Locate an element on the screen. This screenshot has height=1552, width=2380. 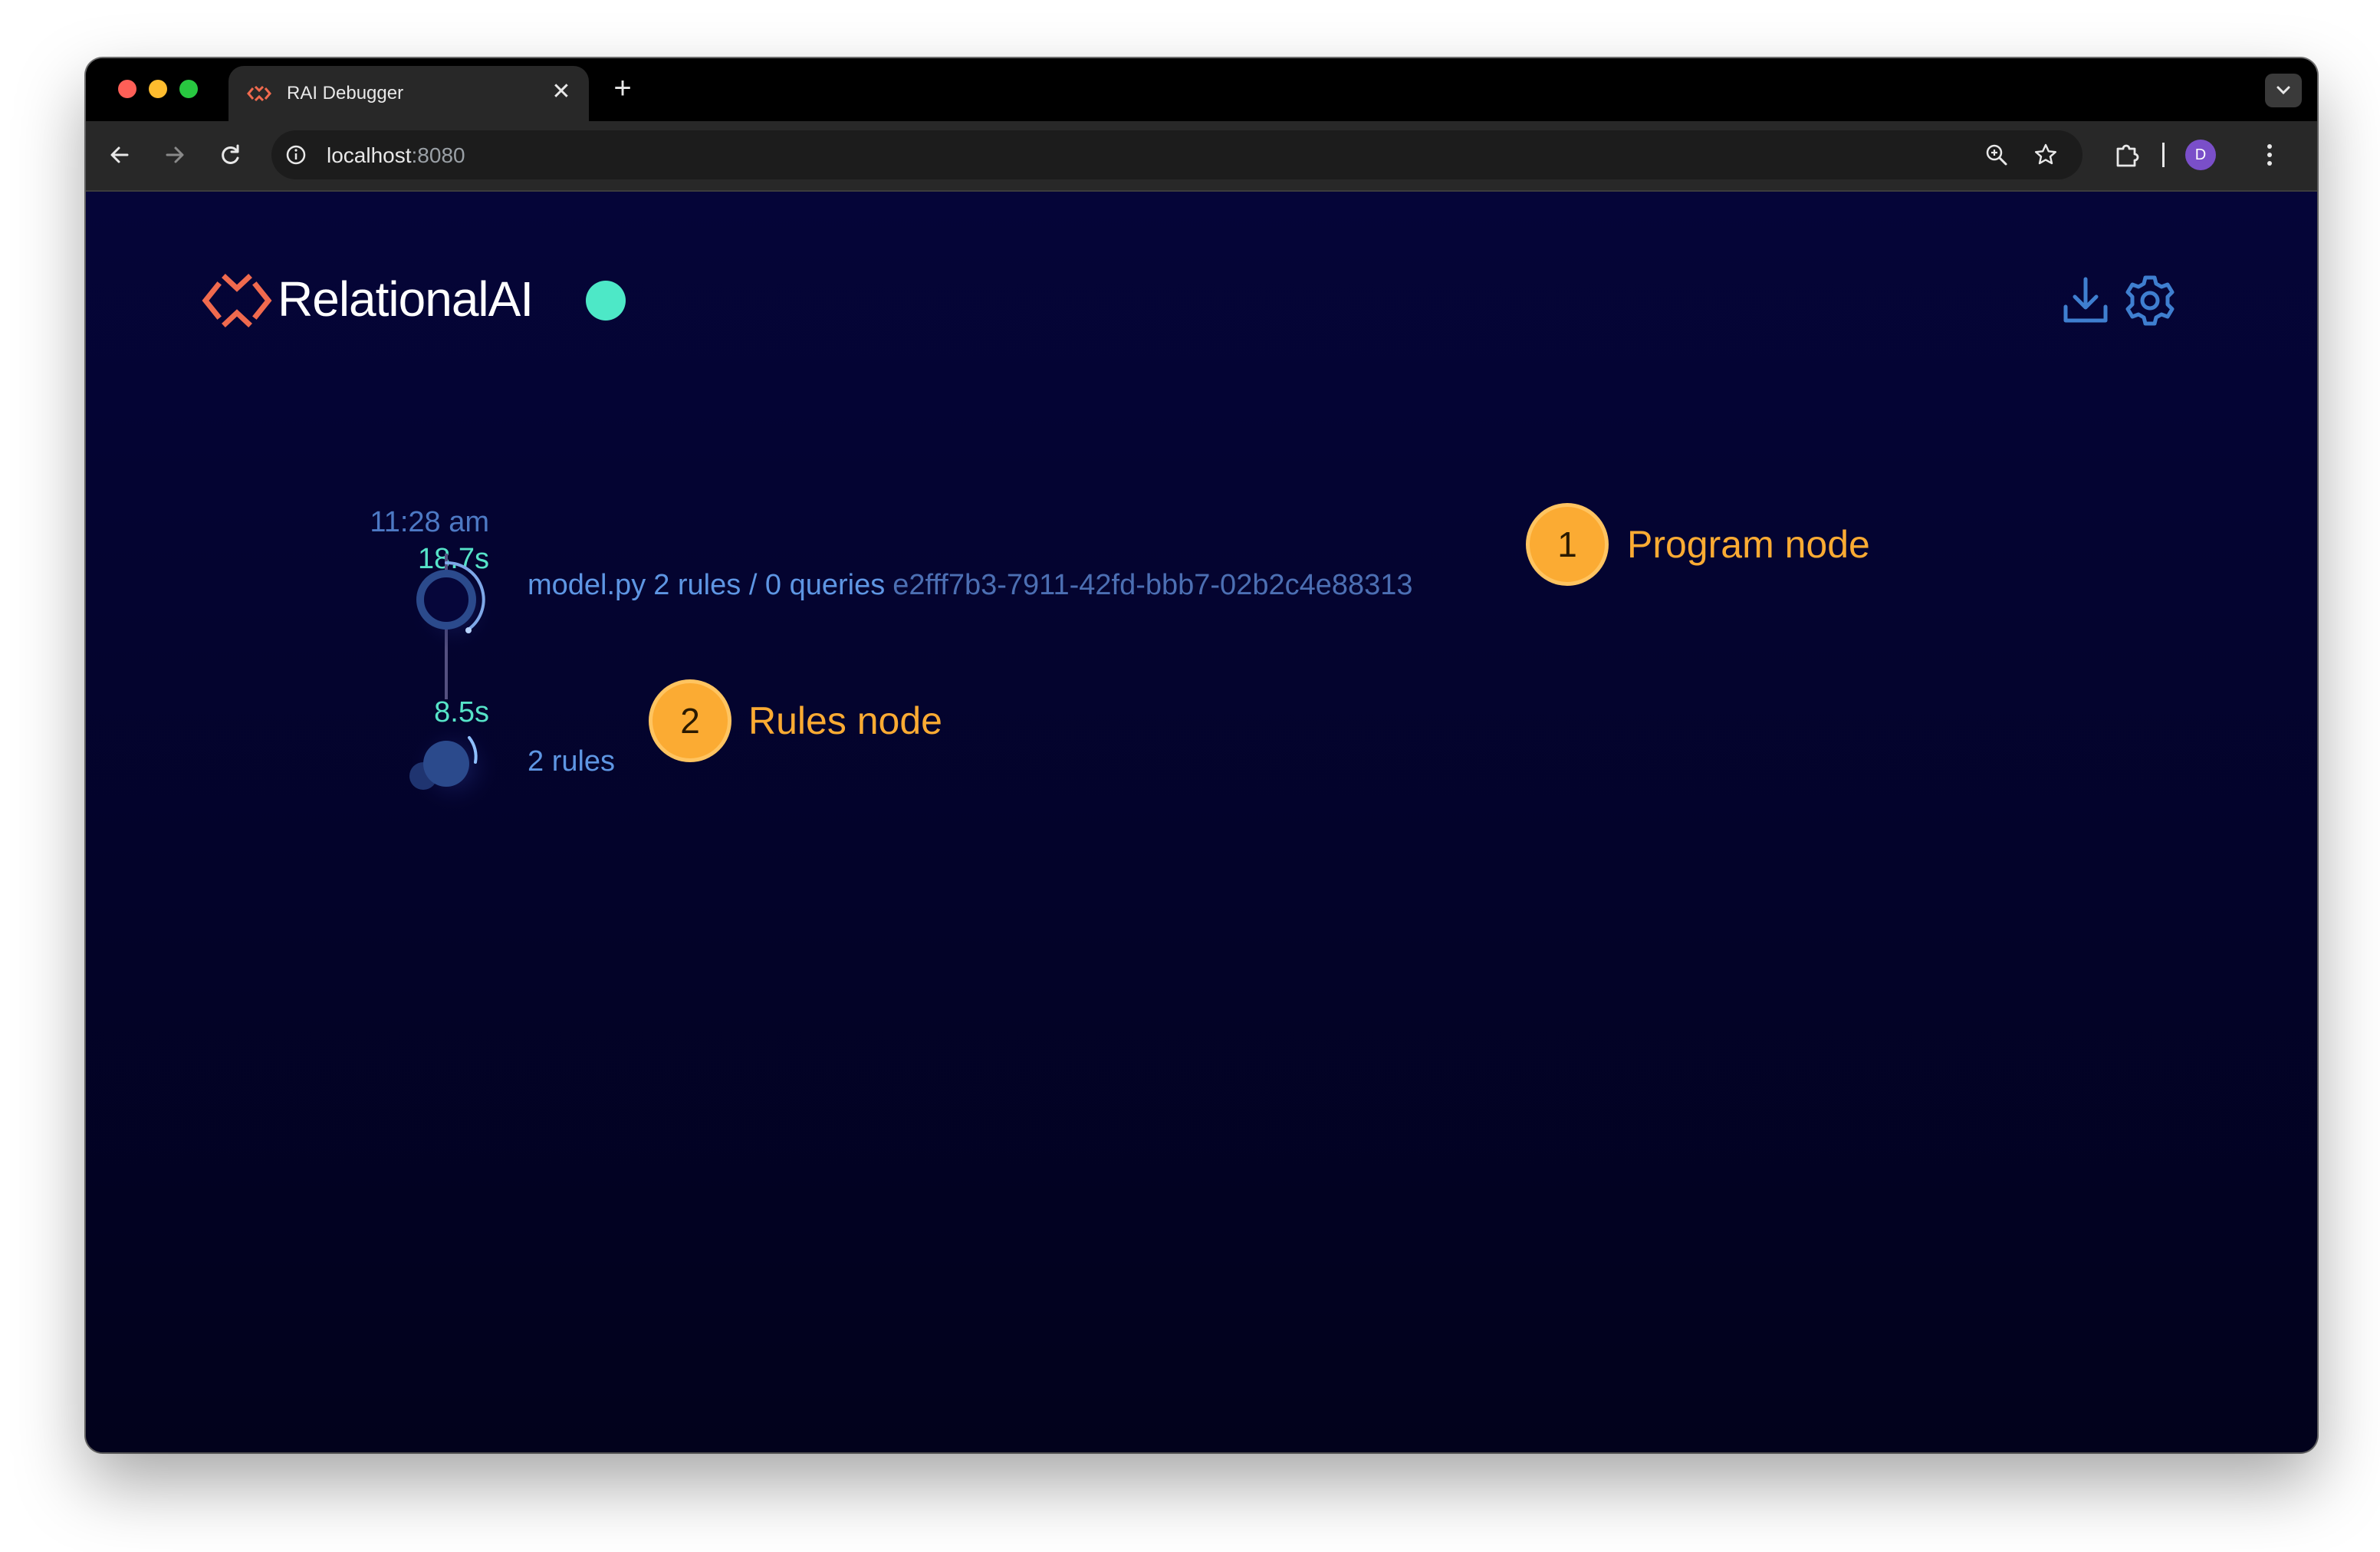
kebab-menu-icon is located at coordinates (2269, 155).